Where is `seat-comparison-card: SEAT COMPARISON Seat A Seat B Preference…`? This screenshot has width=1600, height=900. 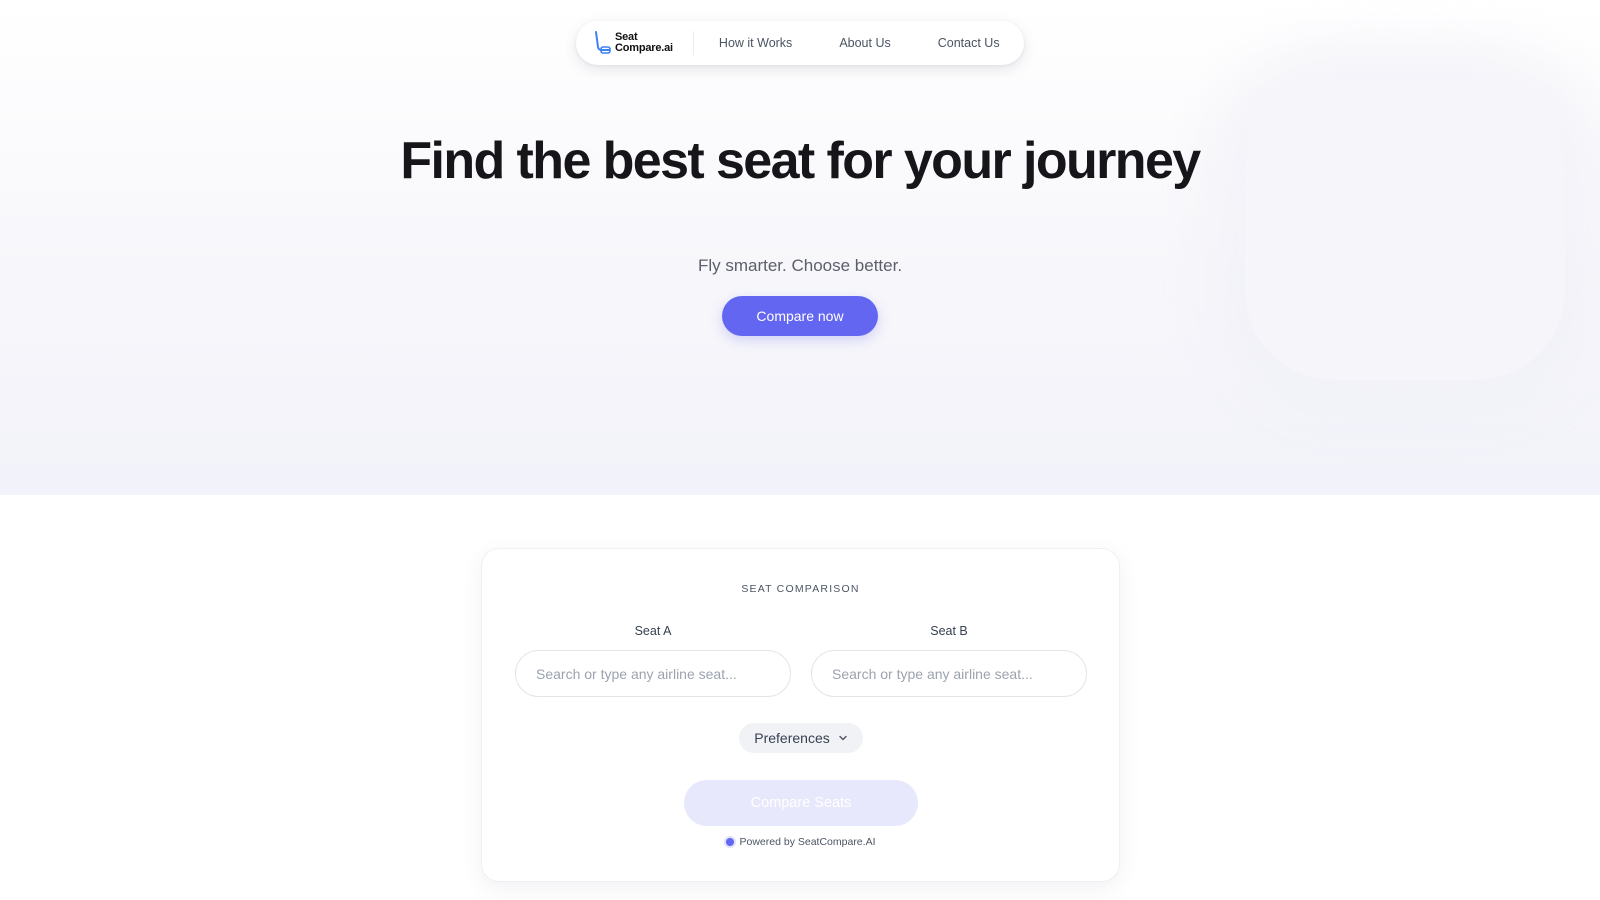
seat-comparison-card: SEAT COMPARISON Seat A Seat B Preference… is located at coordinates (800, 715).